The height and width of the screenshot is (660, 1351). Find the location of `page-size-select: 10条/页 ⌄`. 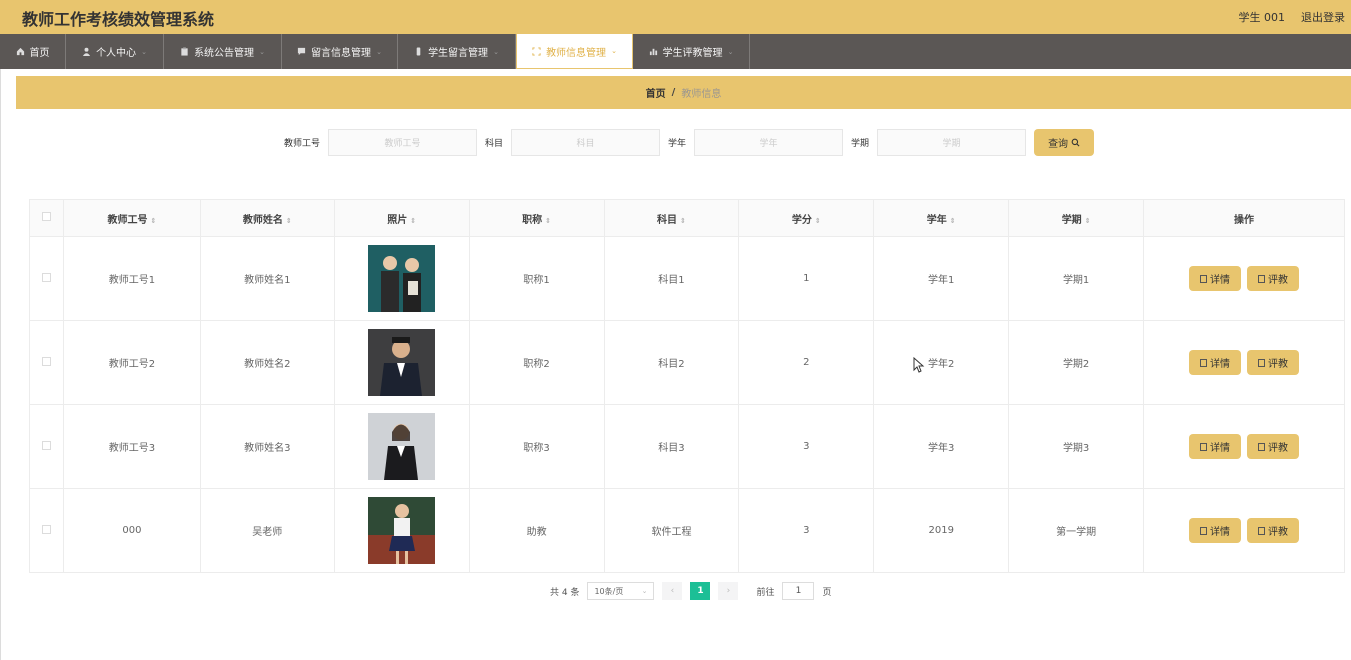

page-size-select: 10条/页 ⌄ is located at coordinates (621, 591).